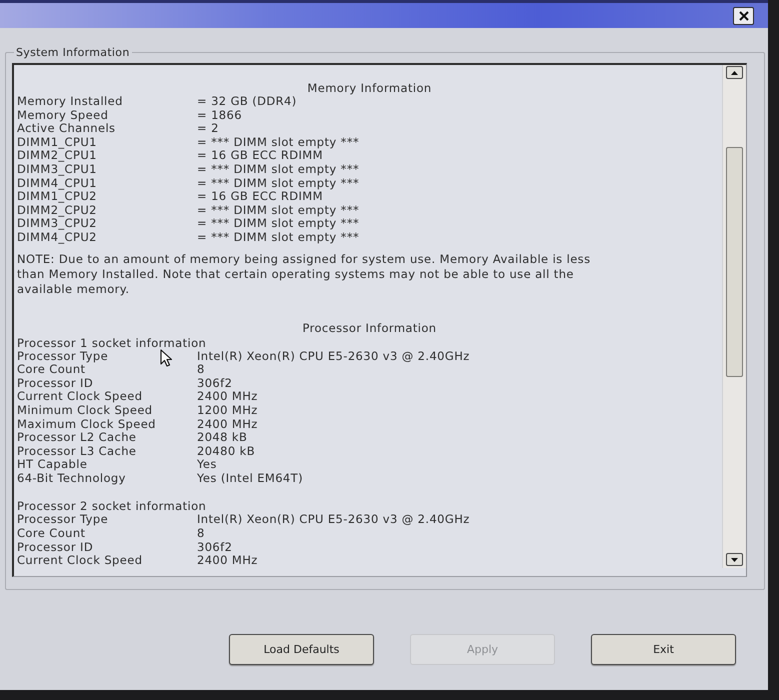 The width and height of the screenshot is (779, 700). What do you see at coordinates (226, 451) in the screenshot?
I see `field-value: 20480 kB` at bounding box center [226, 451].